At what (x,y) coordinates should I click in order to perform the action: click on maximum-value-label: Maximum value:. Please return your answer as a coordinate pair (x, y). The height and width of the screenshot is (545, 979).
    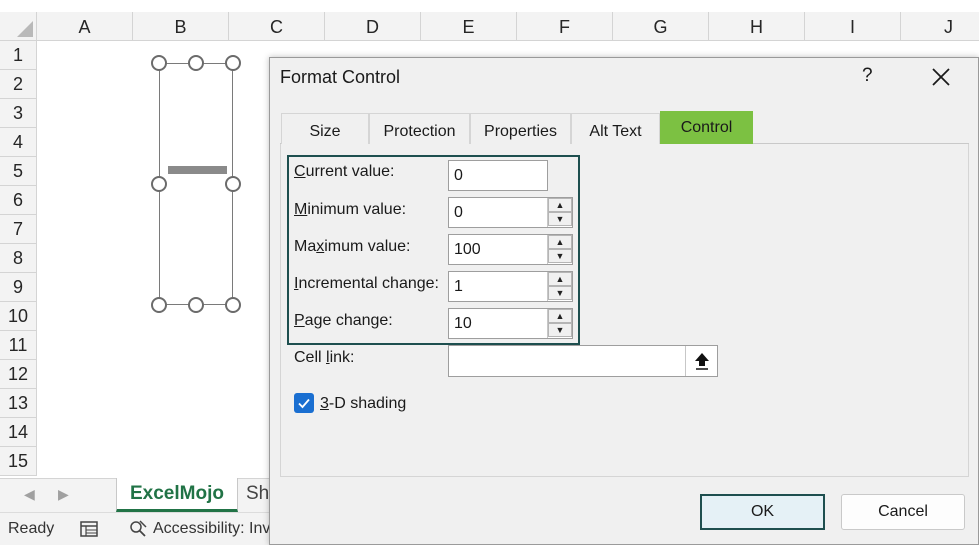
    Looking at the image, I should click on (352, 246).